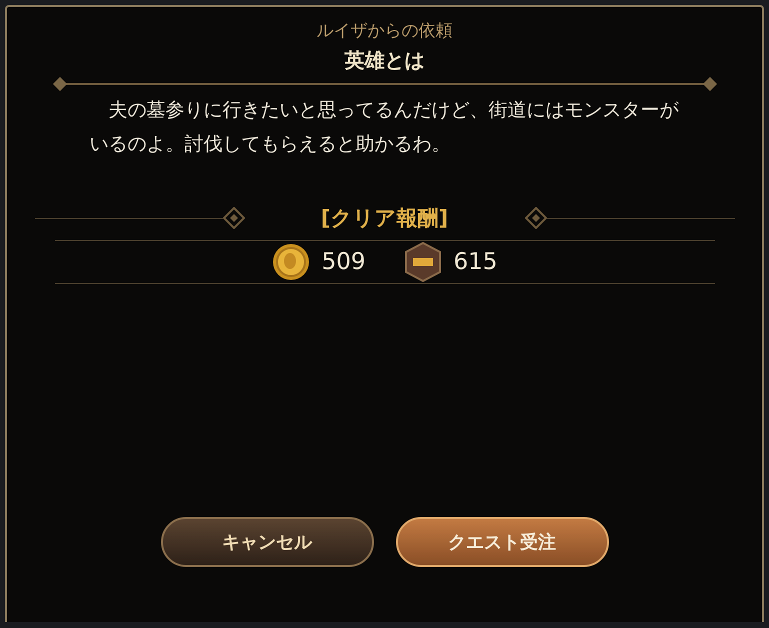  Describe the element at coordinates (384, 60) in the screenshot. I see `quest-title: 英雄とは` at that location.